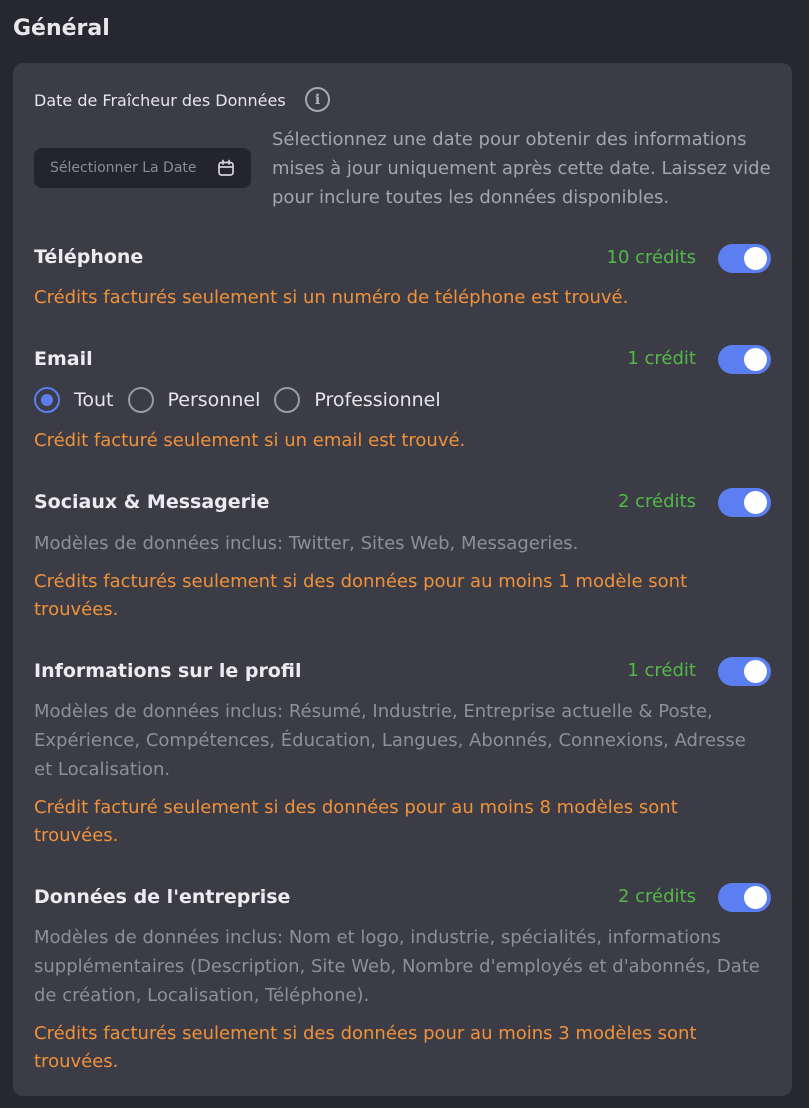  Describe the element at coordinates (123, 168) in the screenshot. I see `date-placeholder: Sélectionner La Date` at that location.